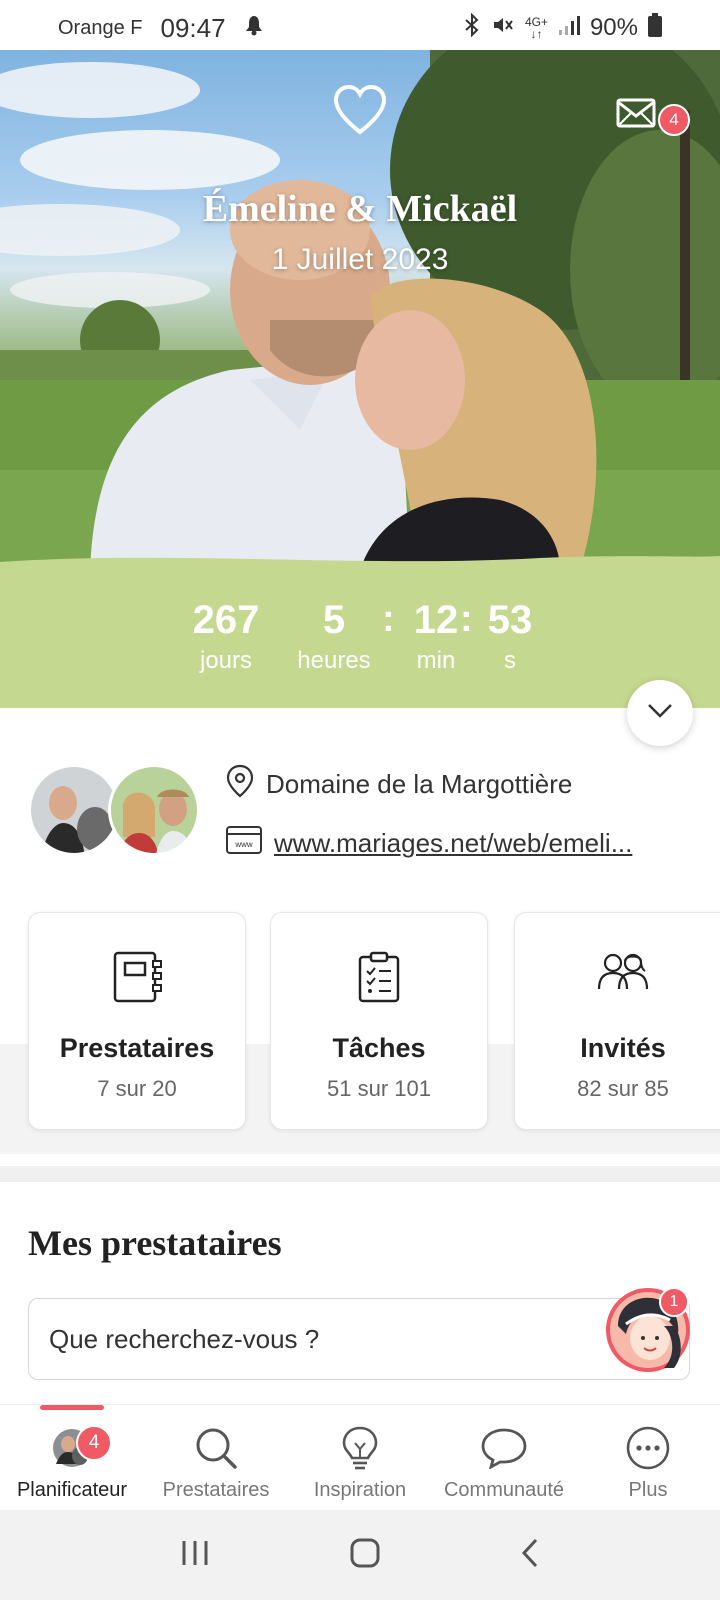  What do you see at coordinates (569, 28) in the screenshot?
I see `signal-icon` at bounding box center [569, 28].